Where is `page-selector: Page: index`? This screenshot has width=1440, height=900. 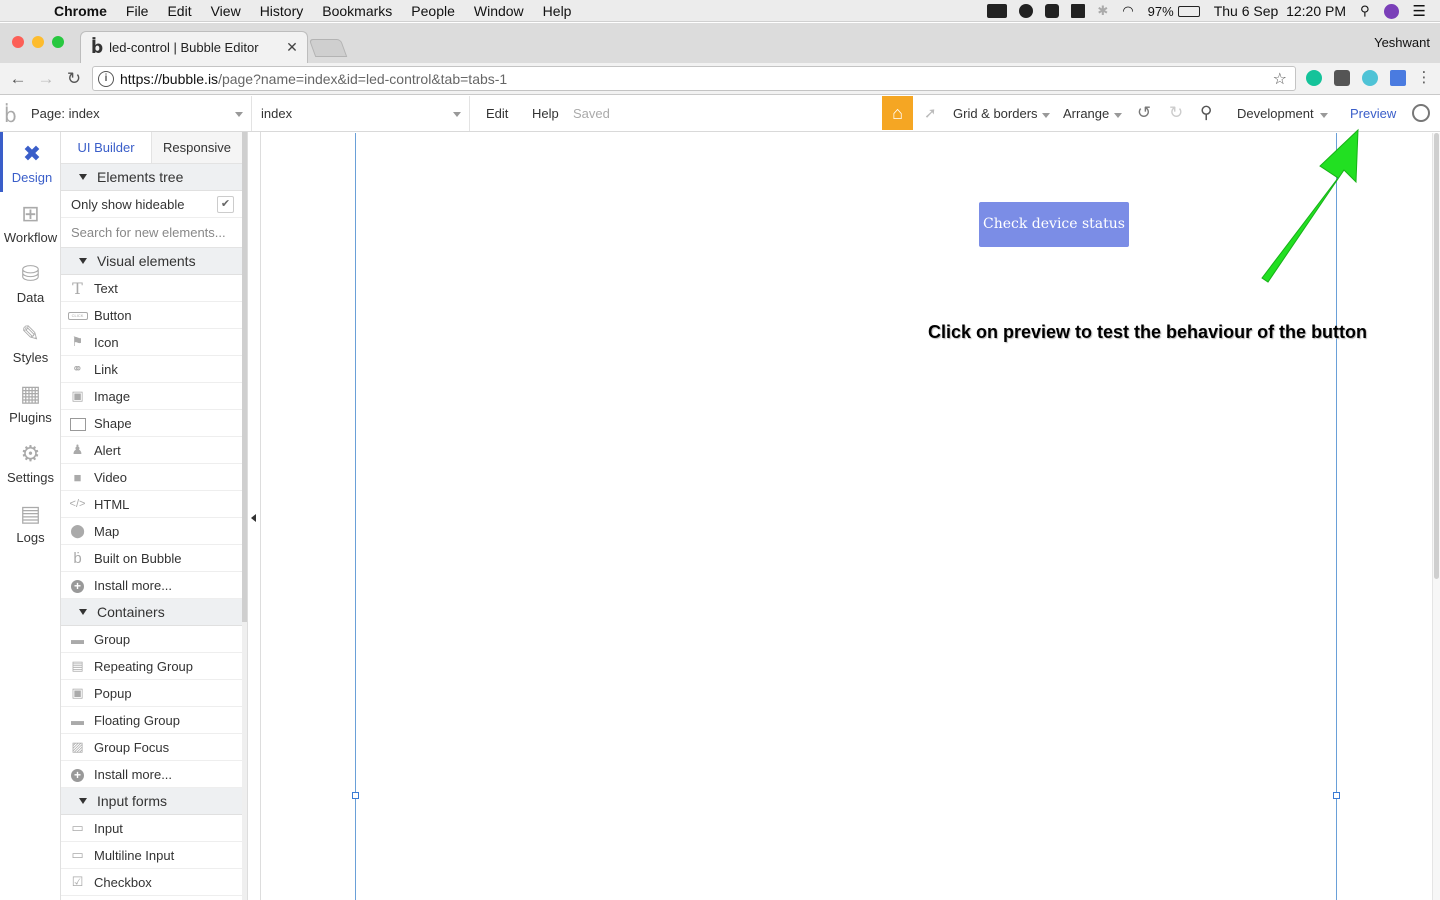
page-selector: Page: index is located at coordinates (137, 113).